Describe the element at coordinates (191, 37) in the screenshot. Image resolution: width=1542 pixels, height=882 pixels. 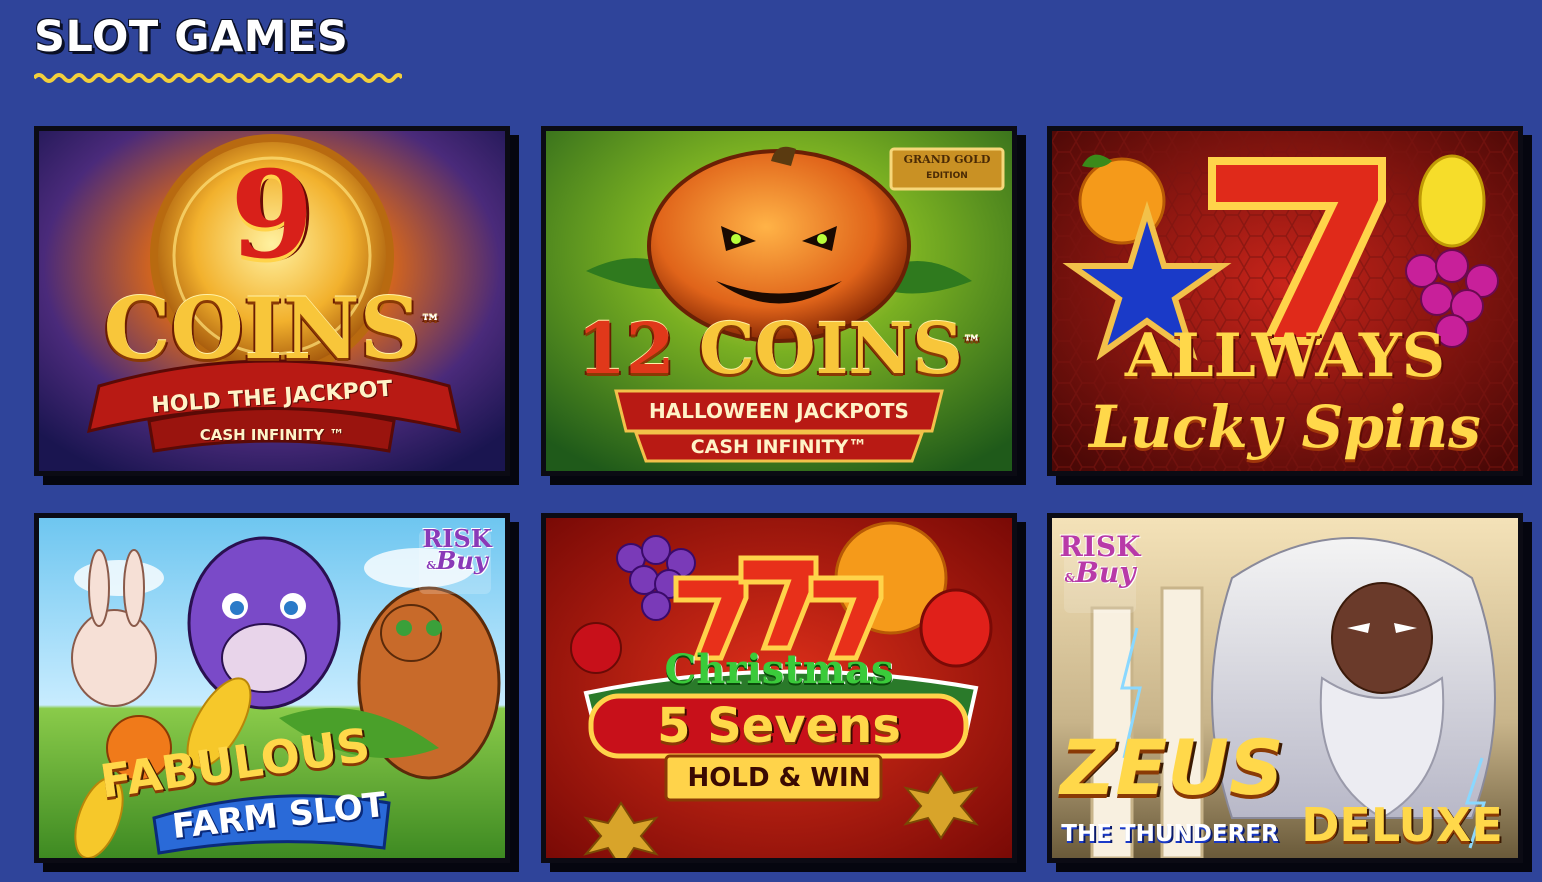
I see `section-title: SLOT GAMES` at that location.